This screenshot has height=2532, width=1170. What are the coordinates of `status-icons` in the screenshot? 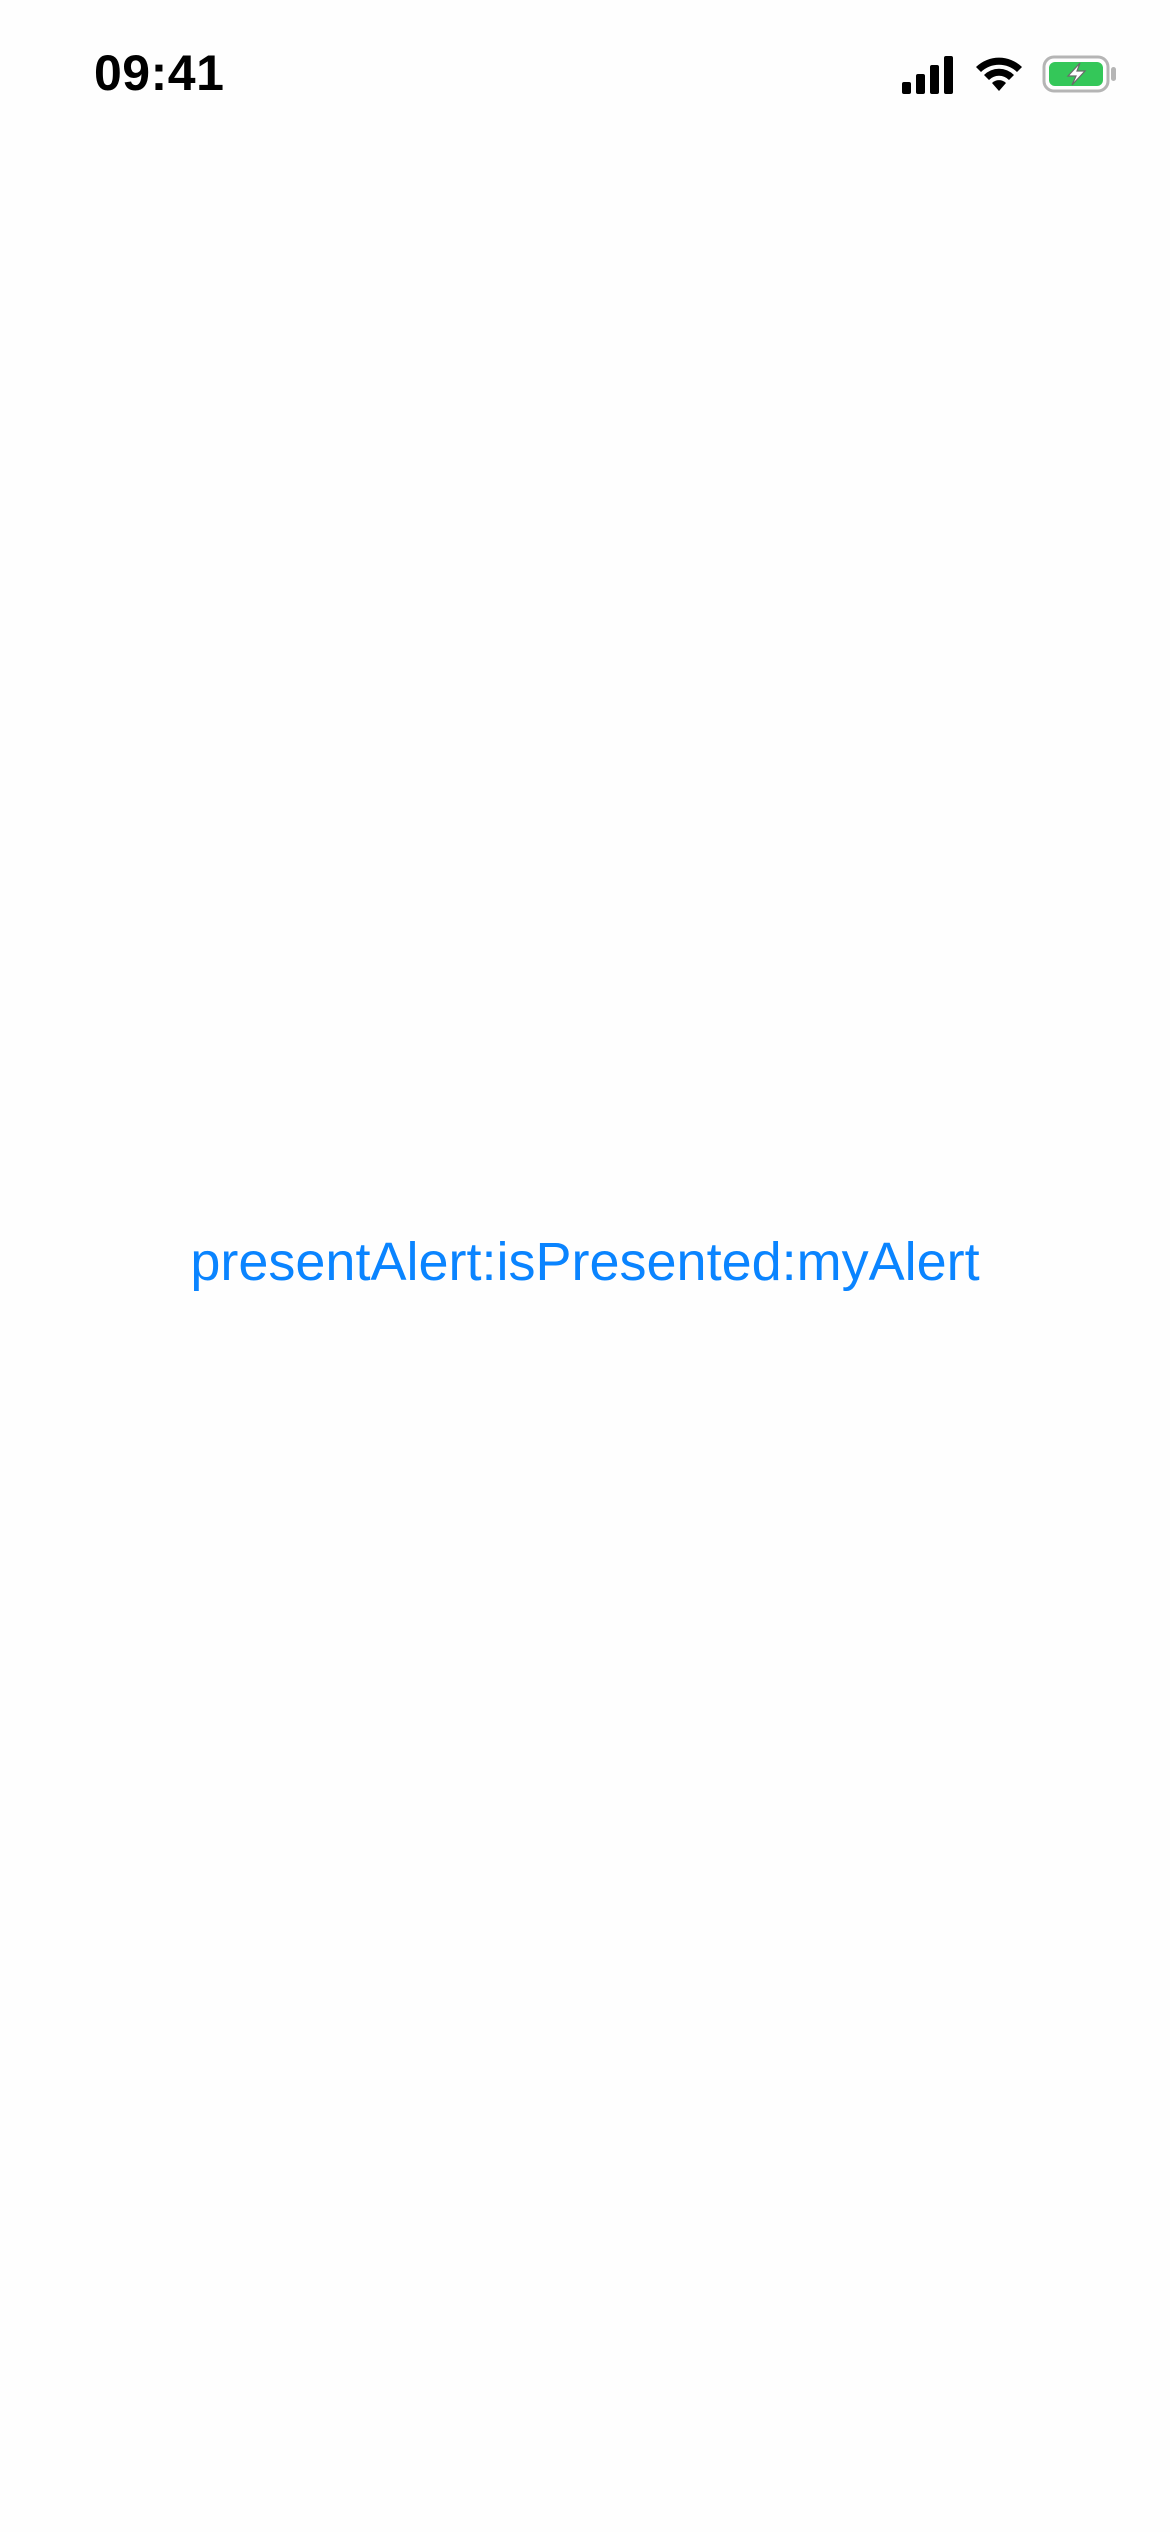 It's located at (1010, 74).